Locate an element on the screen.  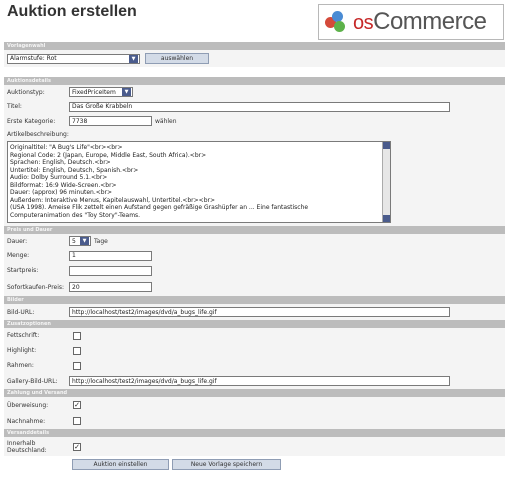
create-auction-button: Auktion einstellen is located at coordinates (120, 464).